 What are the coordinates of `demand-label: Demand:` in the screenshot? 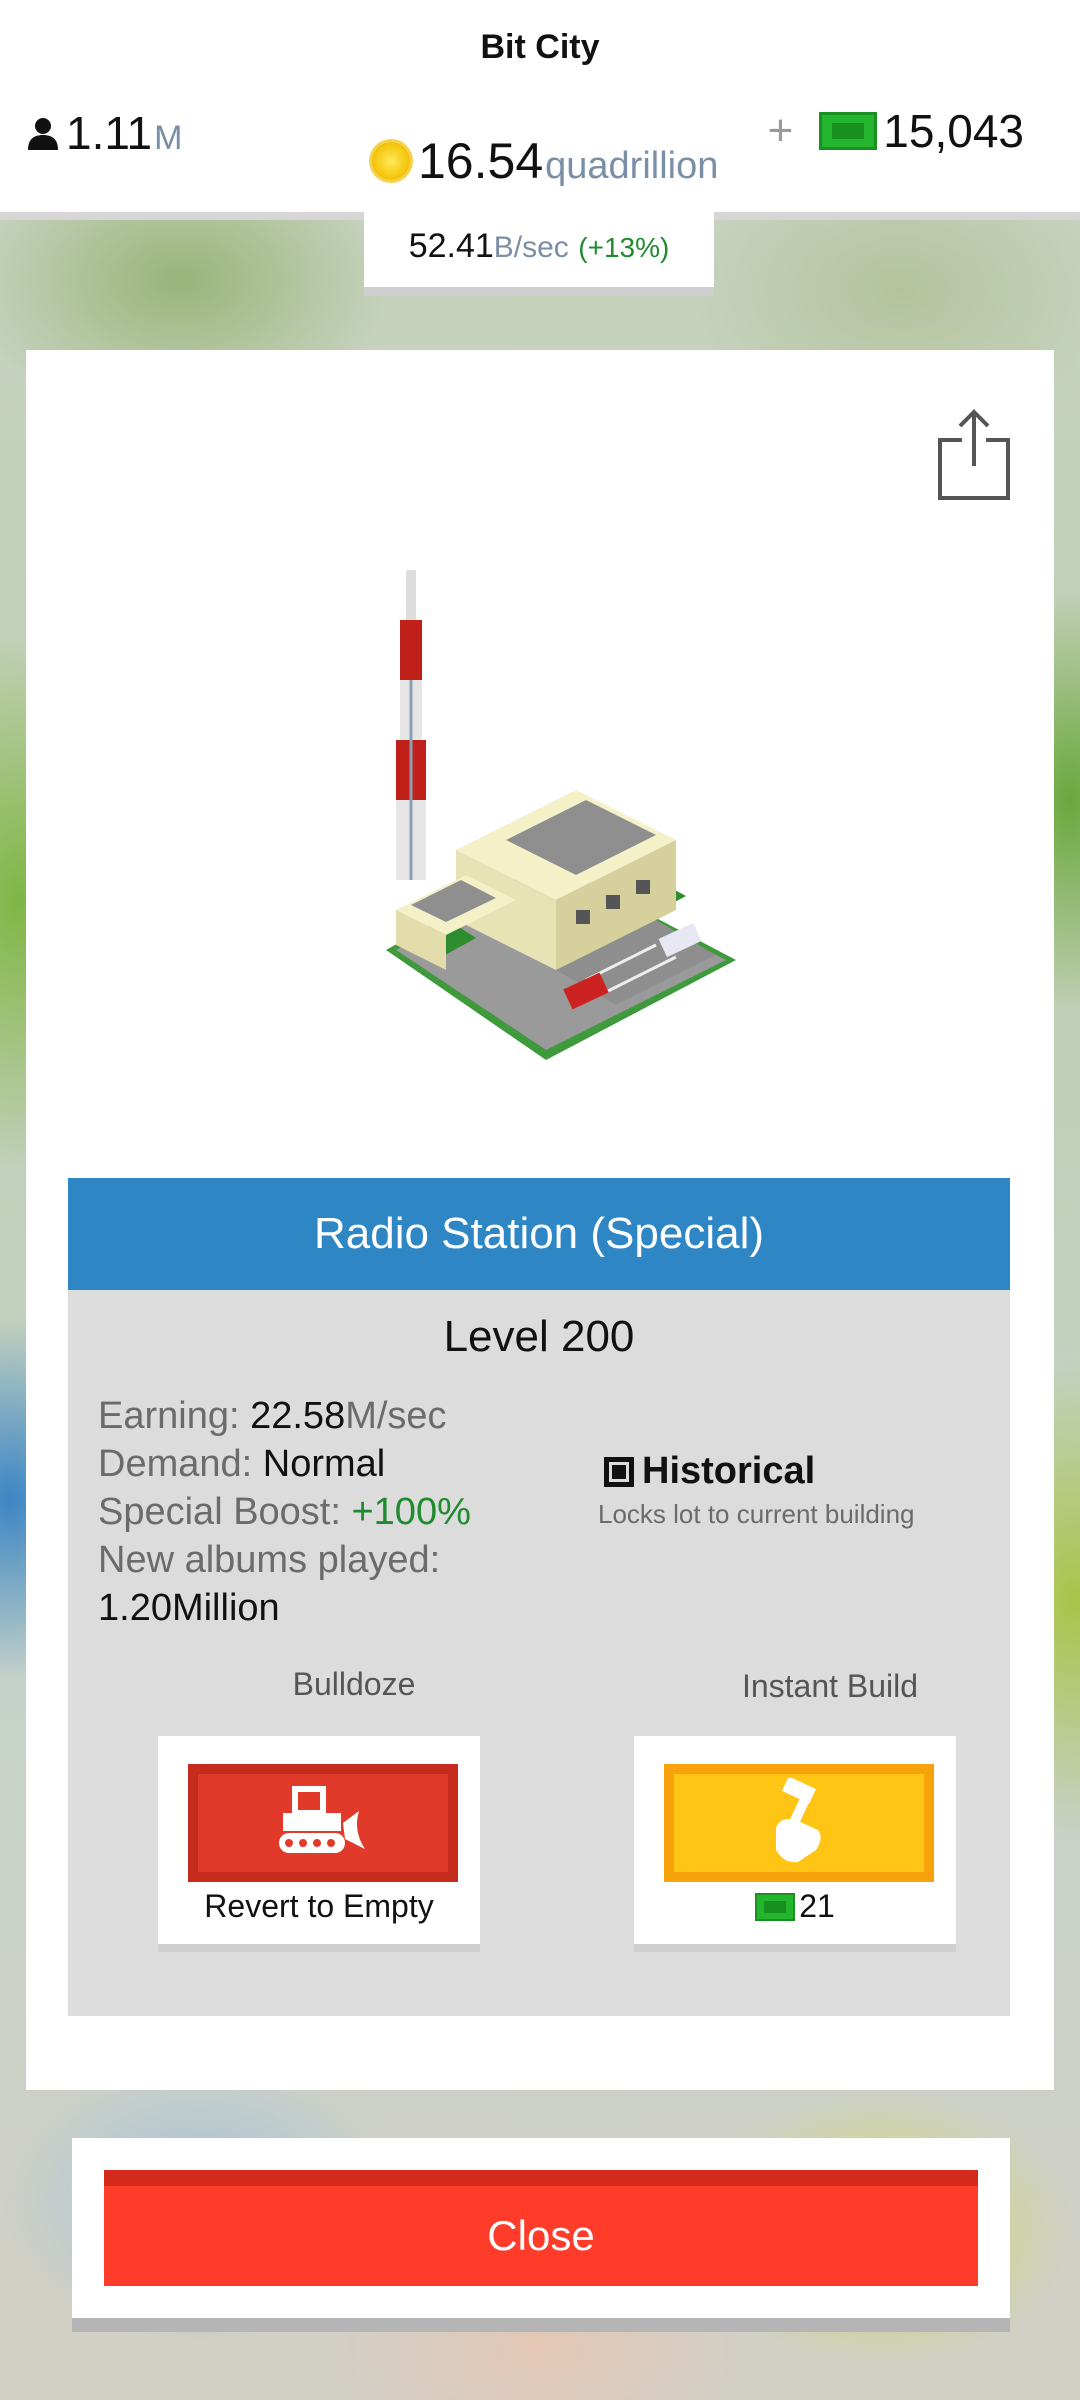 It's located at (175, 1464).